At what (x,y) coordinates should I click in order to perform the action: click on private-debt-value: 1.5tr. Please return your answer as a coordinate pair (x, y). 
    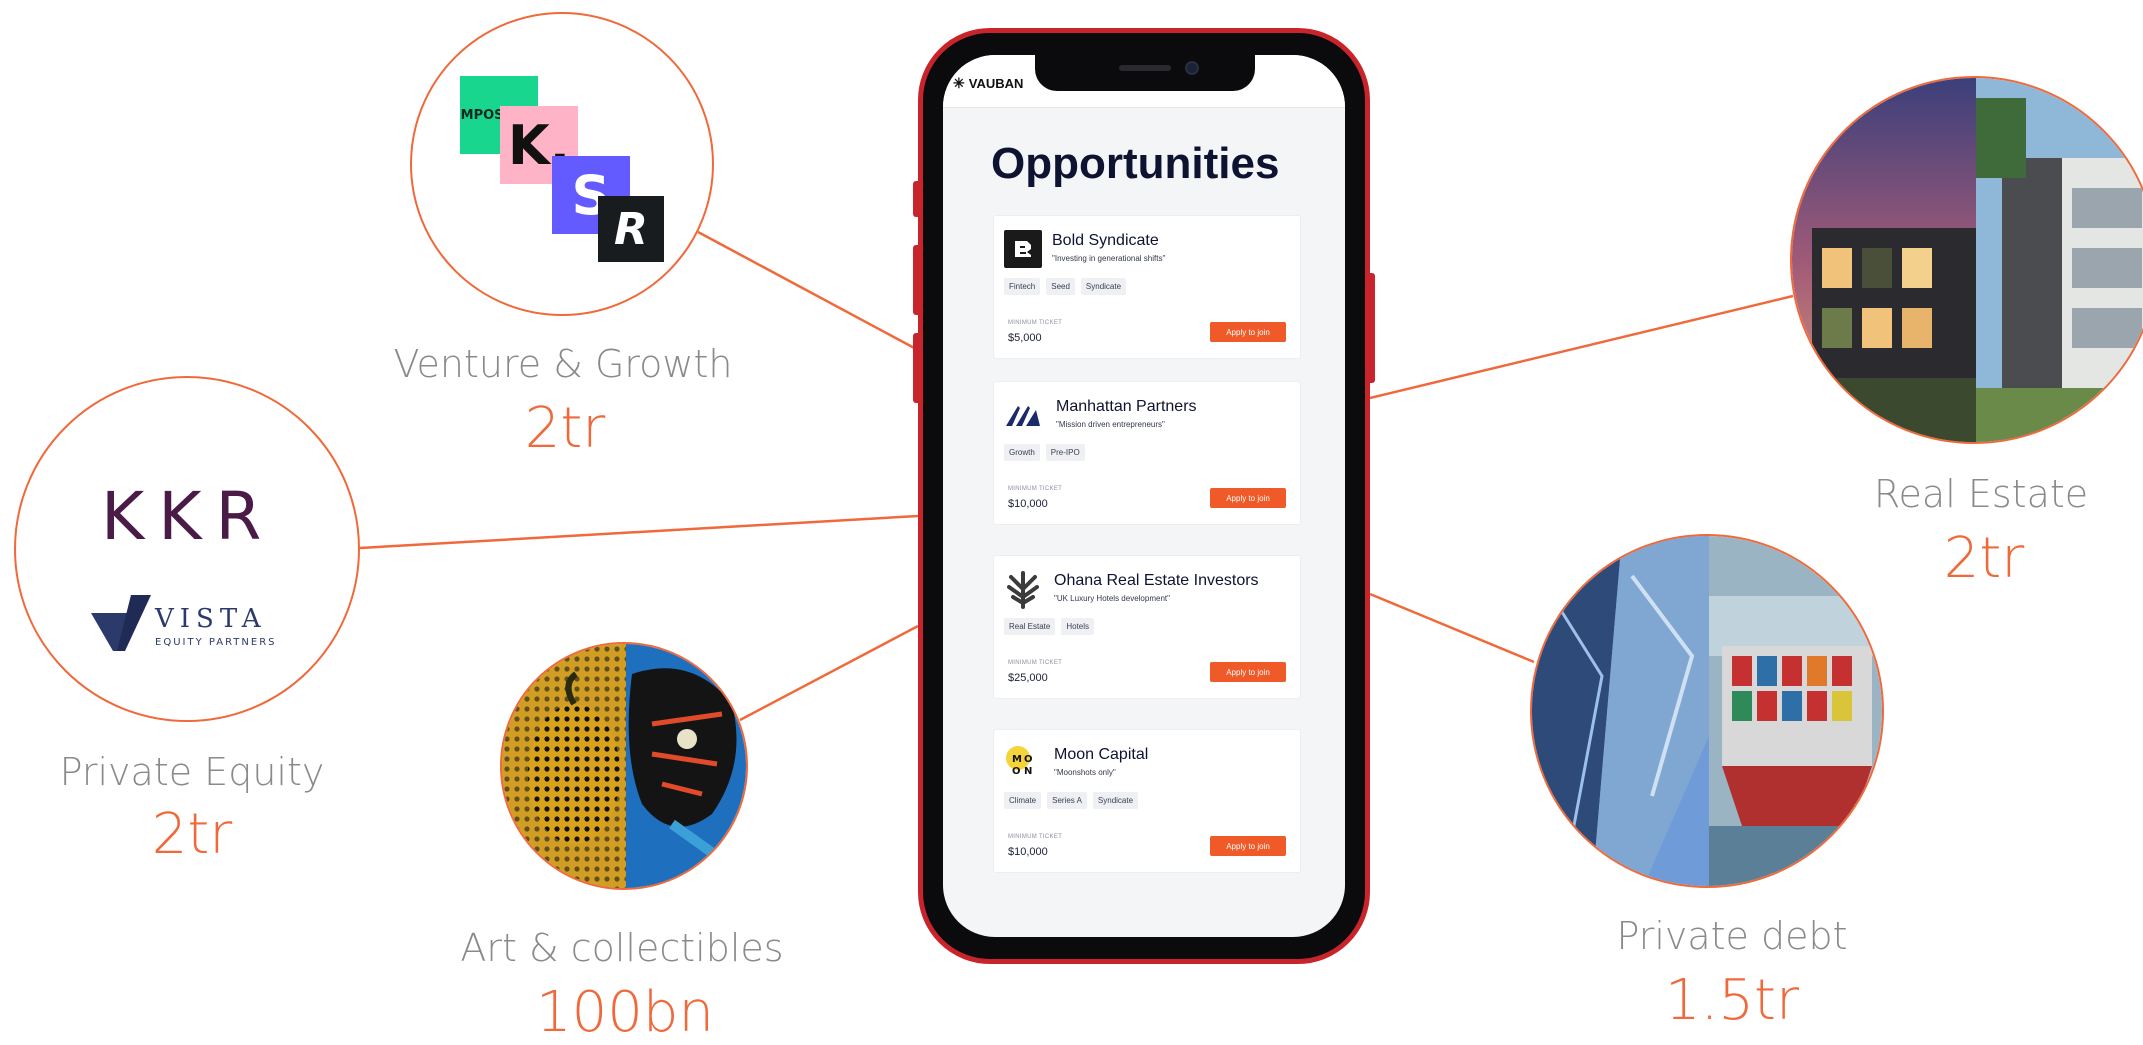
    Looking at the image, I should click on (1732, 1000).